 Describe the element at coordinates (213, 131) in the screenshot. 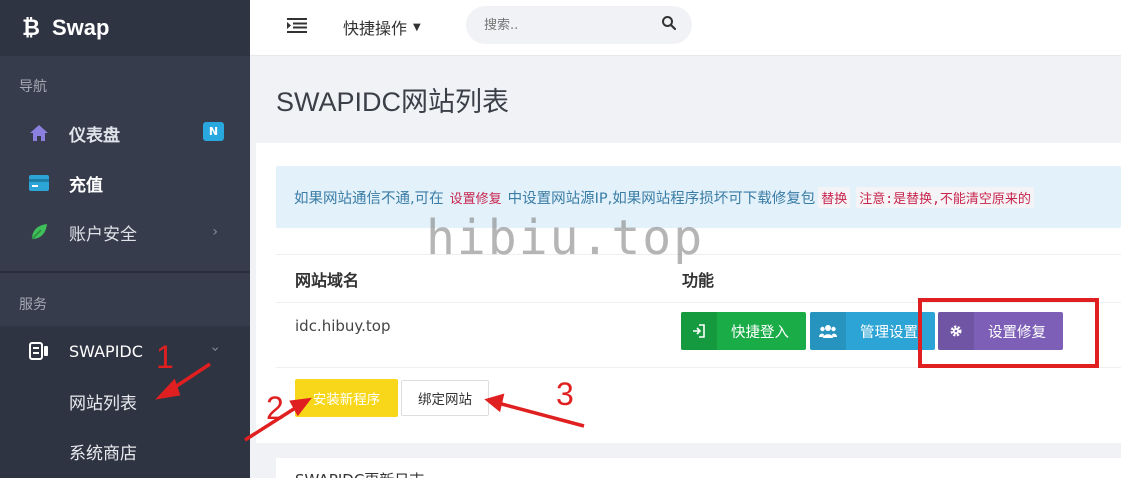

I see `new-badge: N` at that location.